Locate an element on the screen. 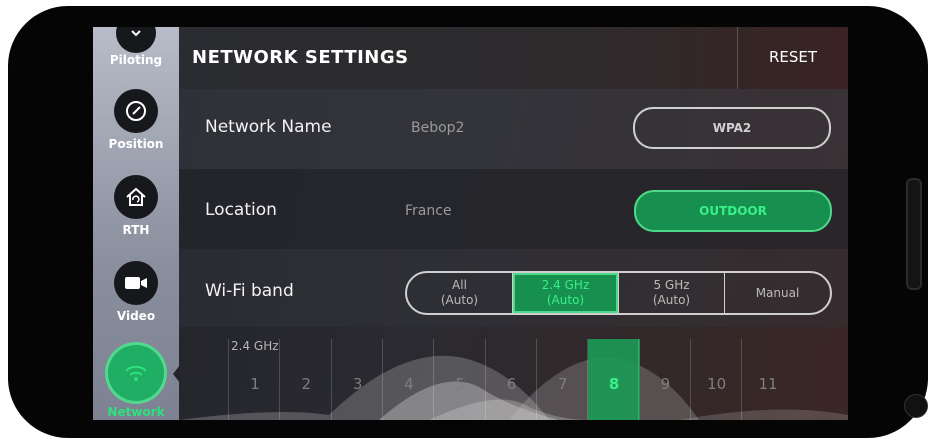 The image size is (928, 445). sidebar-item-network: Network is located at coordinates (136, 382).